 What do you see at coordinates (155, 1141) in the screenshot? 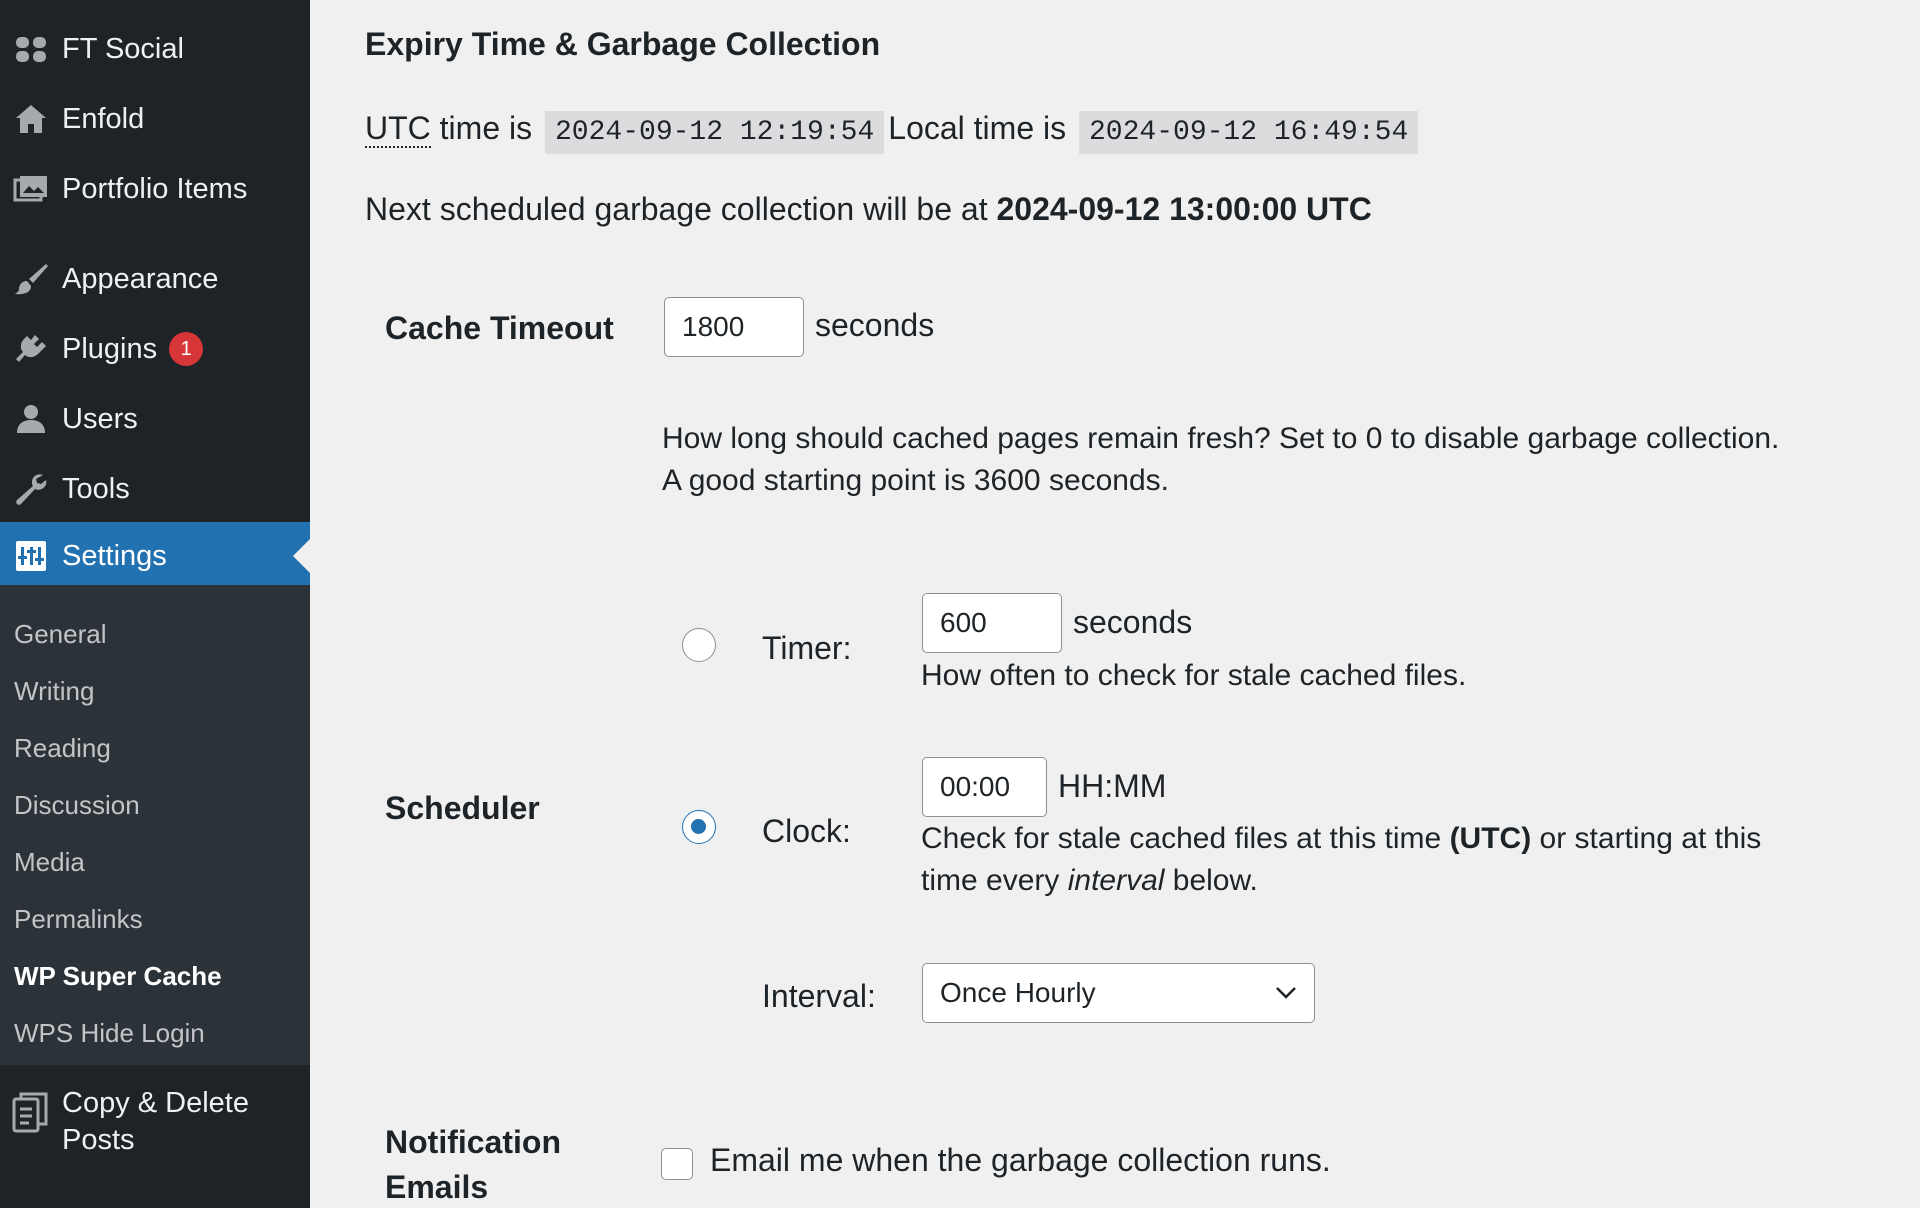
I see `menu-item-copy-delete-posts: Copy & Delete Posts` at bounding box center [155, 1141].